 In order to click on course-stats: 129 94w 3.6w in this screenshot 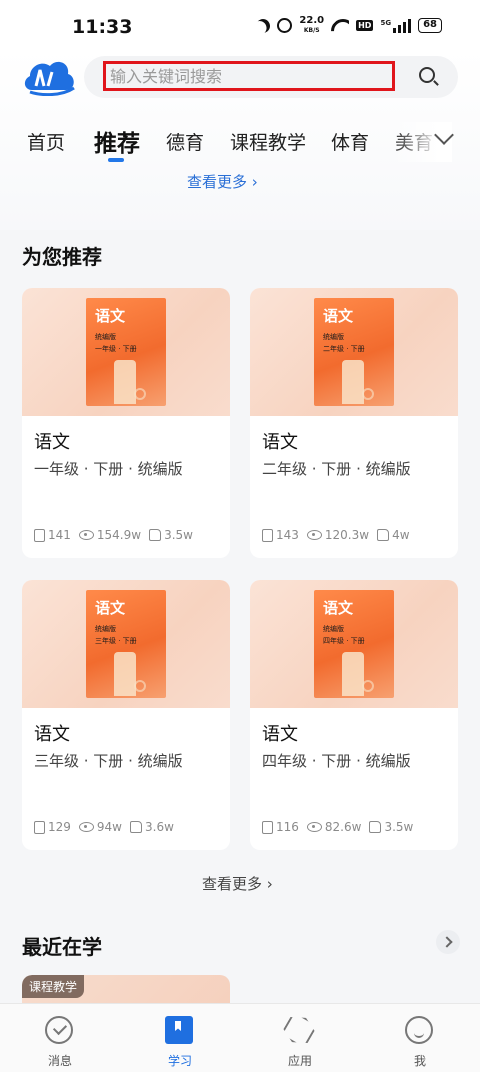, I will do `click(108, 827)`.